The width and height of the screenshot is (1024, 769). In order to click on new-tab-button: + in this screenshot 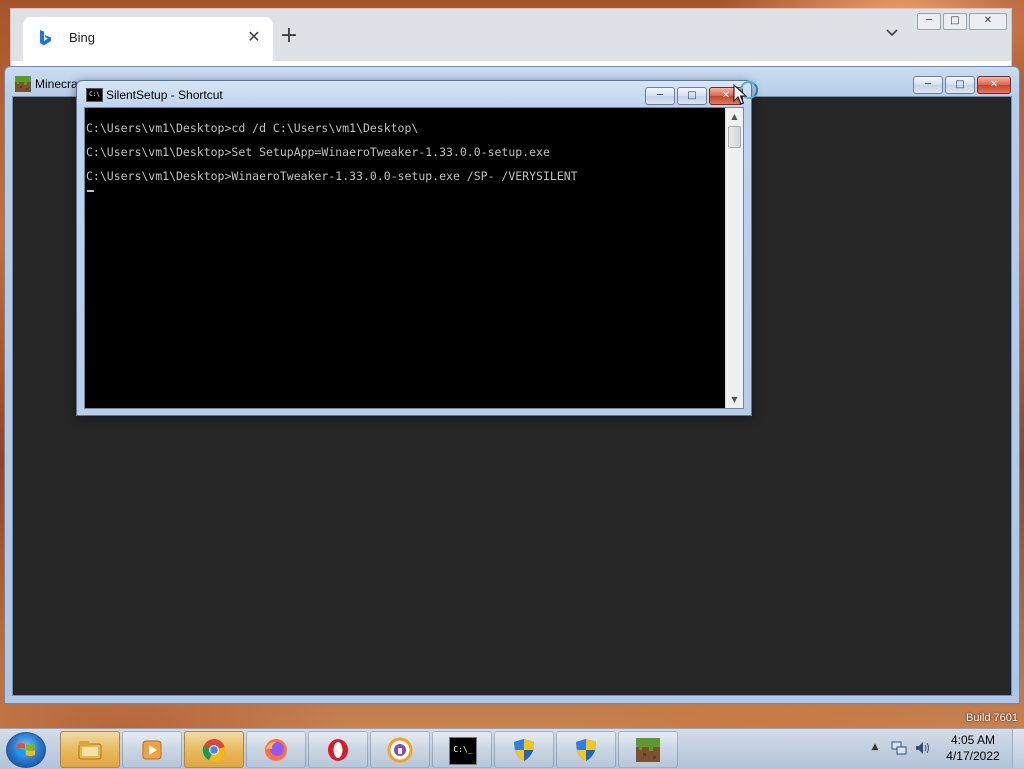, I will do `click(289, 37)`.